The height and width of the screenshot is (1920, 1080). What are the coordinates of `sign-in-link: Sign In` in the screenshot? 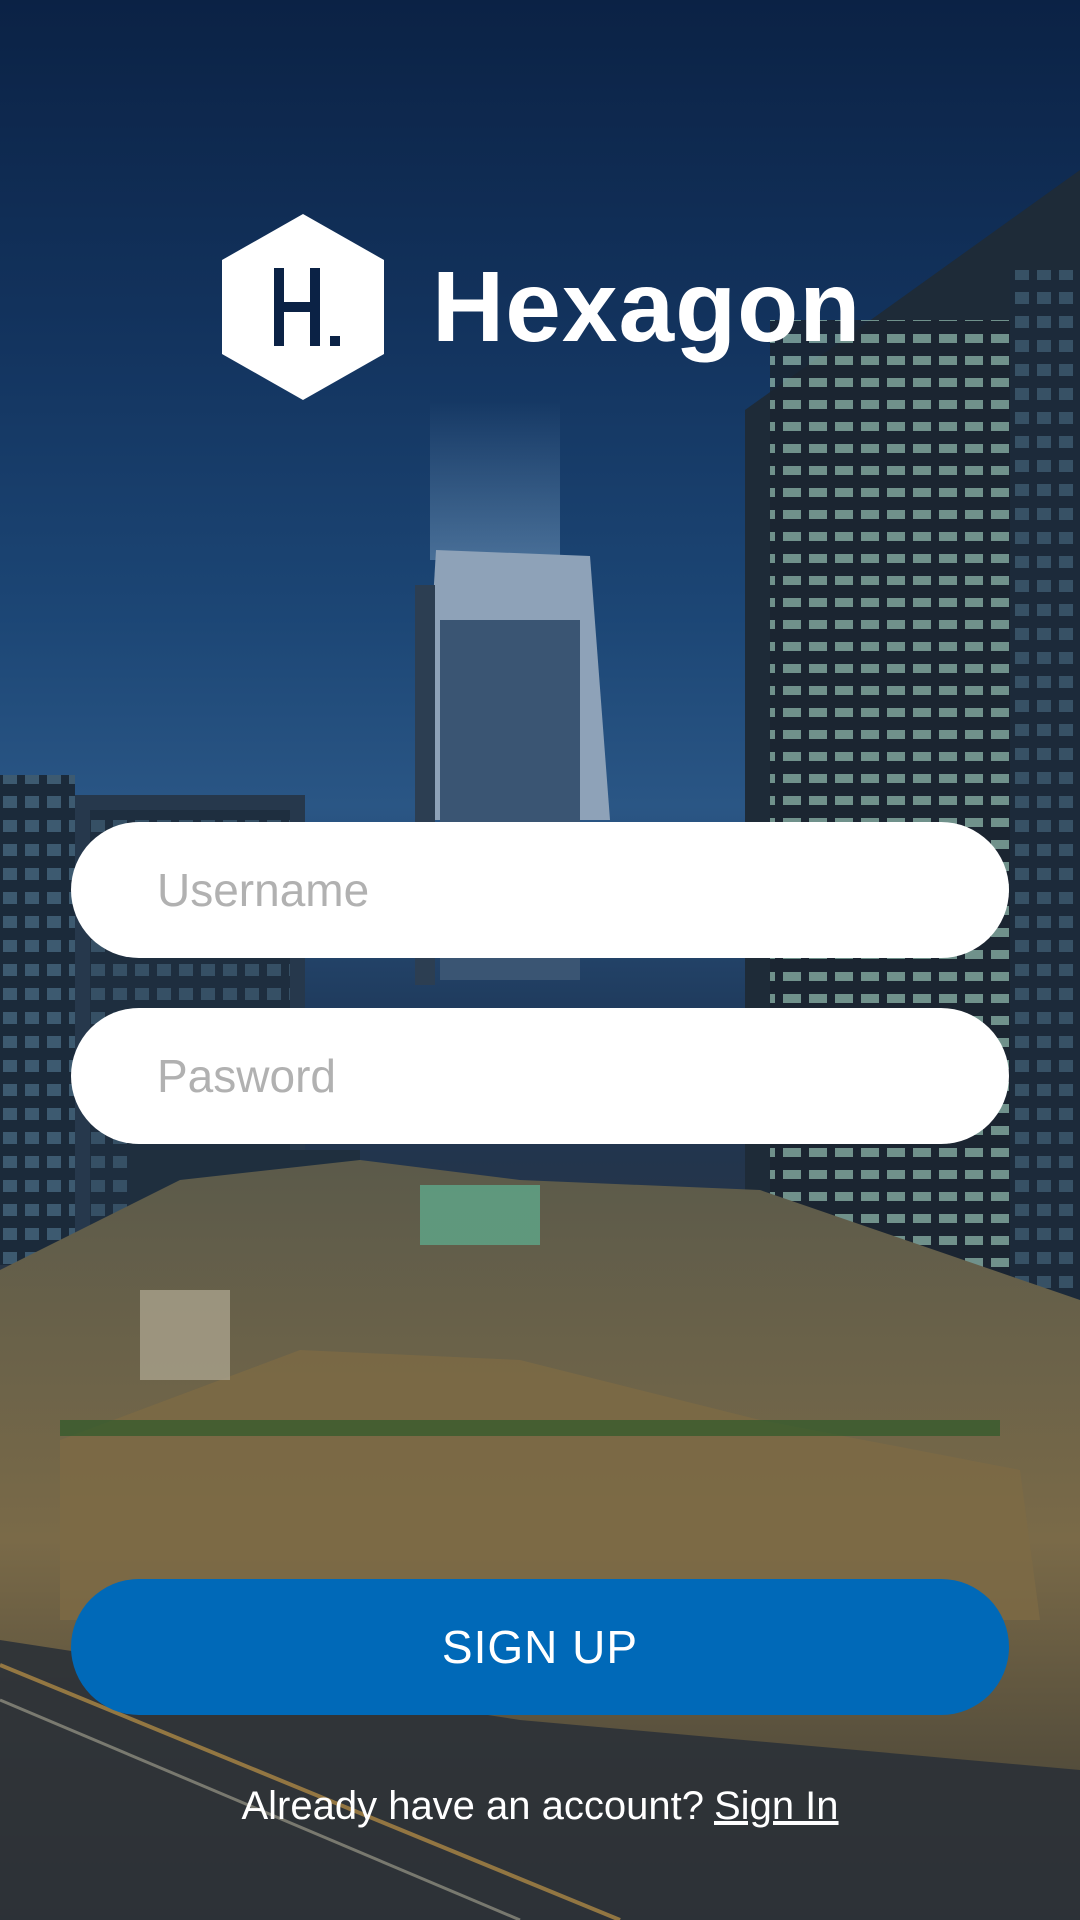 It's located at (776, 1806).